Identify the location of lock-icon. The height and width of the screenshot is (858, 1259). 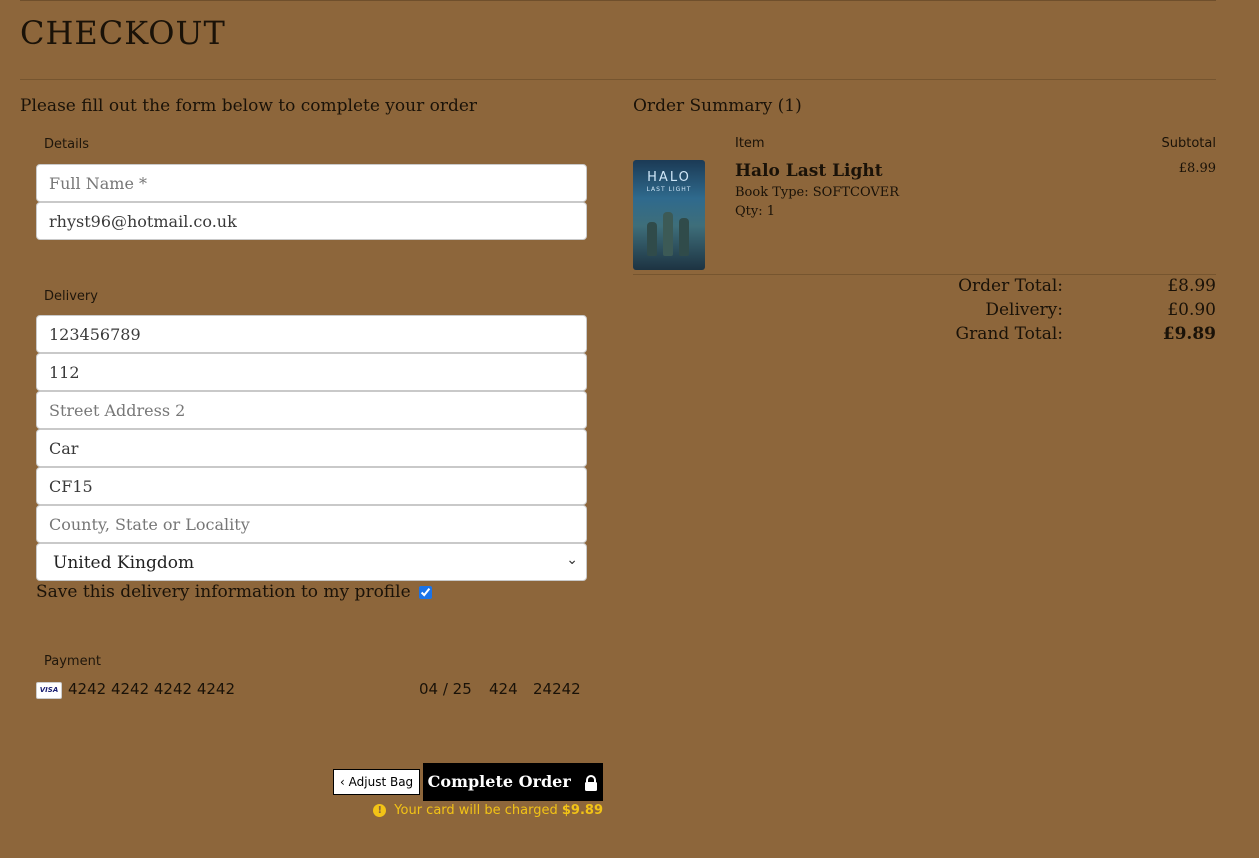
(591, 782).